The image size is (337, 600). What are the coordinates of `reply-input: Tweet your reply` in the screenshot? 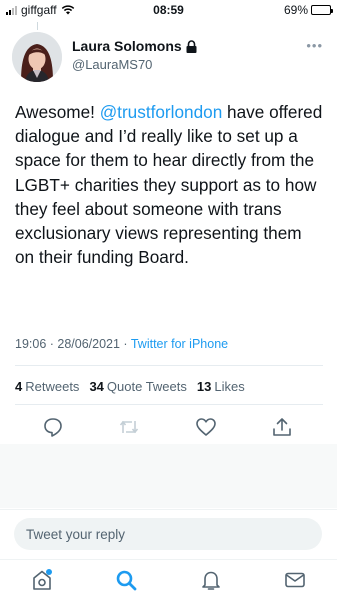 It's located at (168, 534).